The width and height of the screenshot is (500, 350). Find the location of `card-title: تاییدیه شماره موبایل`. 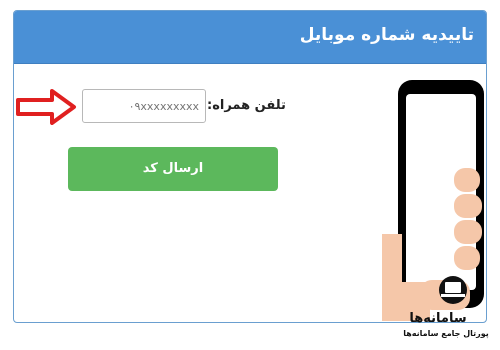

card-title: تاییدیه شماره موبایل is located at coordinates (386, 35).